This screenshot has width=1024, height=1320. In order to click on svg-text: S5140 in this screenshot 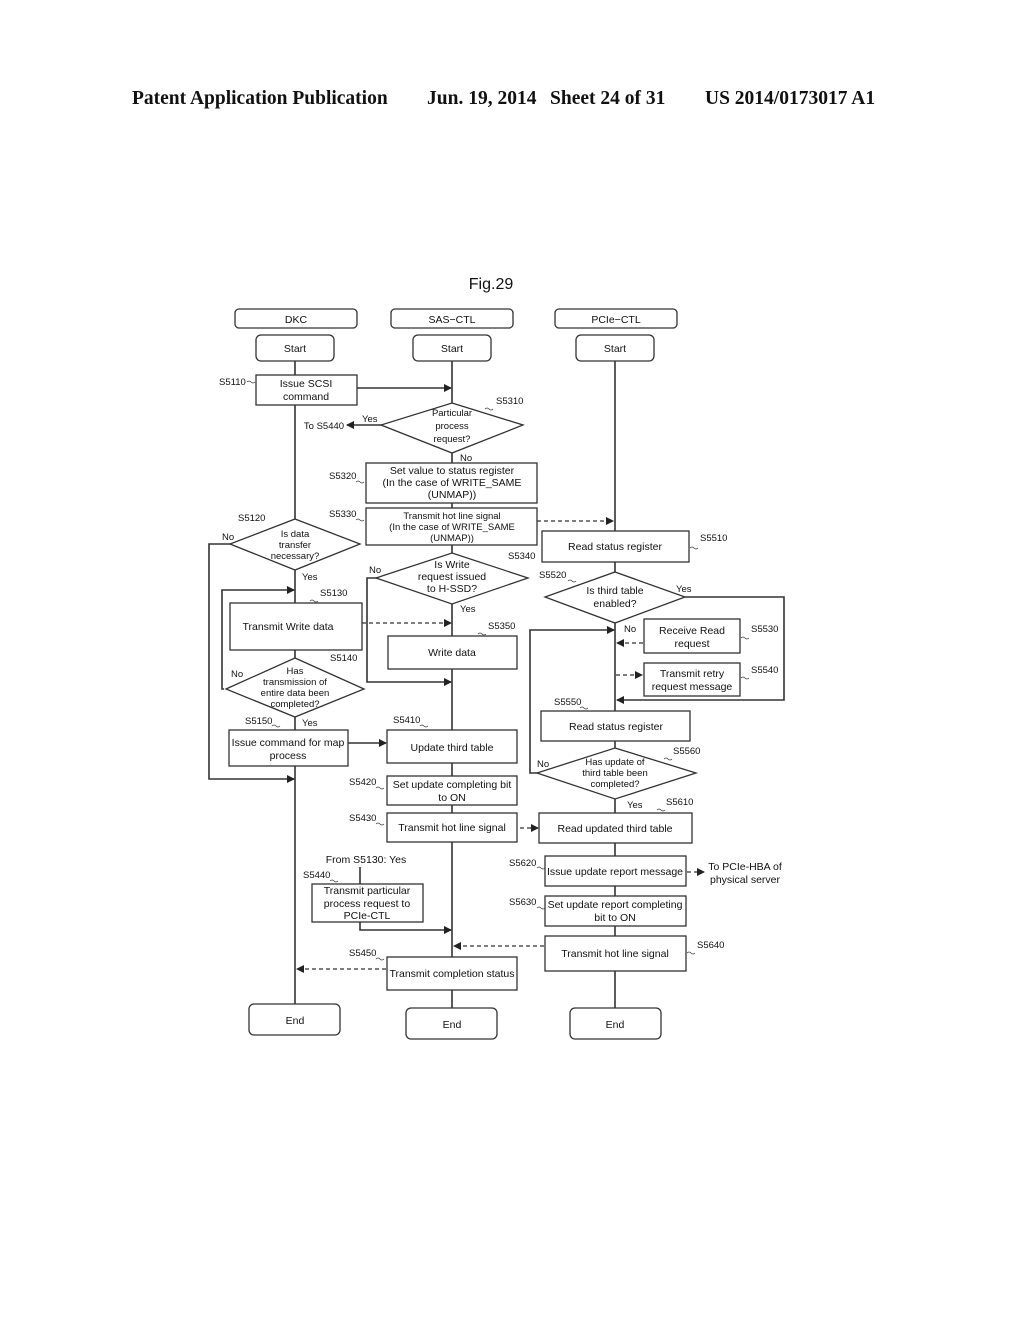, I will do `click(343, 658)`.